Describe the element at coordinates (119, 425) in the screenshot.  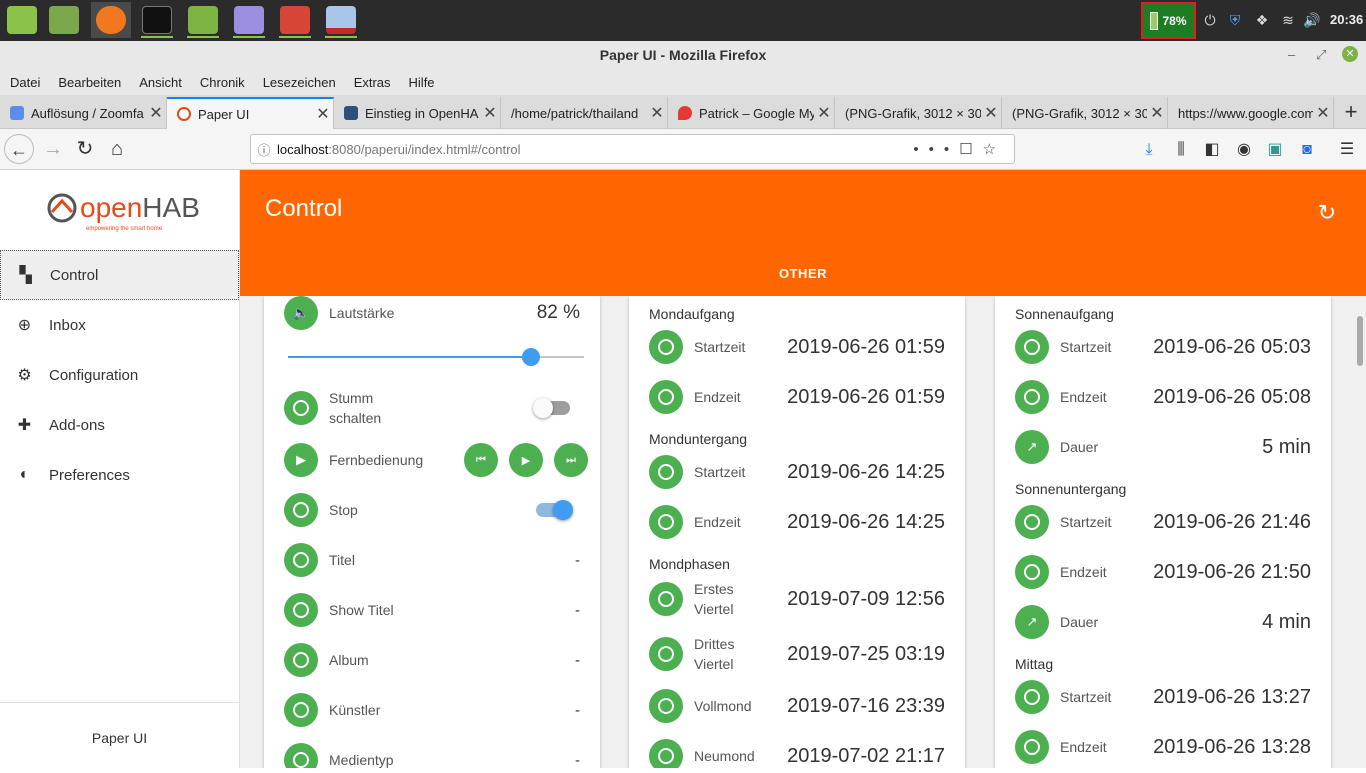
I see `sidebar-item-addons: ✚ Add-ons` at that location.